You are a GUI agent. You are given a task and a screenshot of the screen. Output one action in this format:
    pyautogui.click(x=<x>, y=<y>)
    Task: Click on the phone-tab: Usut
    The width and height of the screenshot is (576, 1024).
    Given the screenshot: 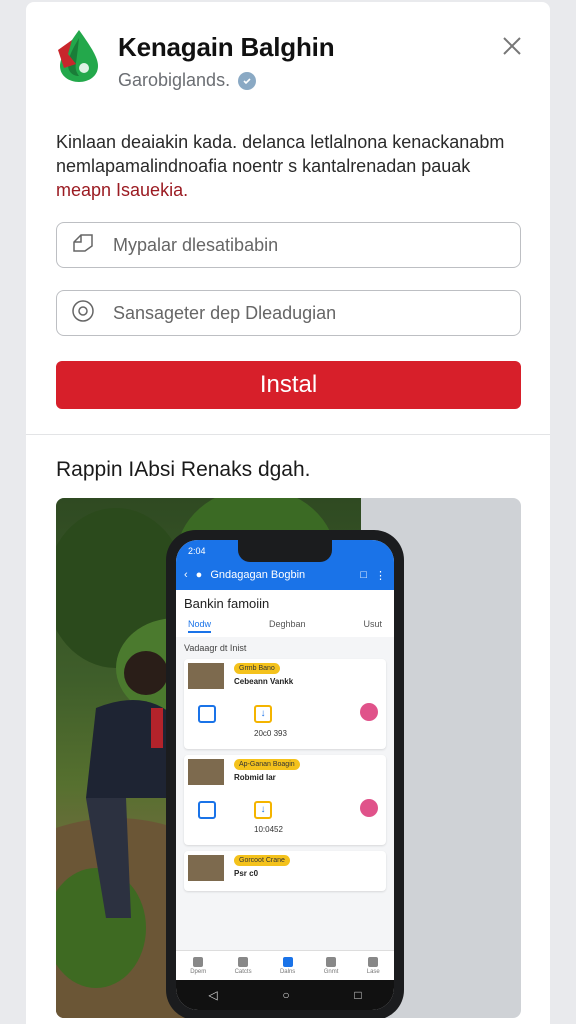 What is the action you would take?
    pyautogui.click(x=372, y=624)
    